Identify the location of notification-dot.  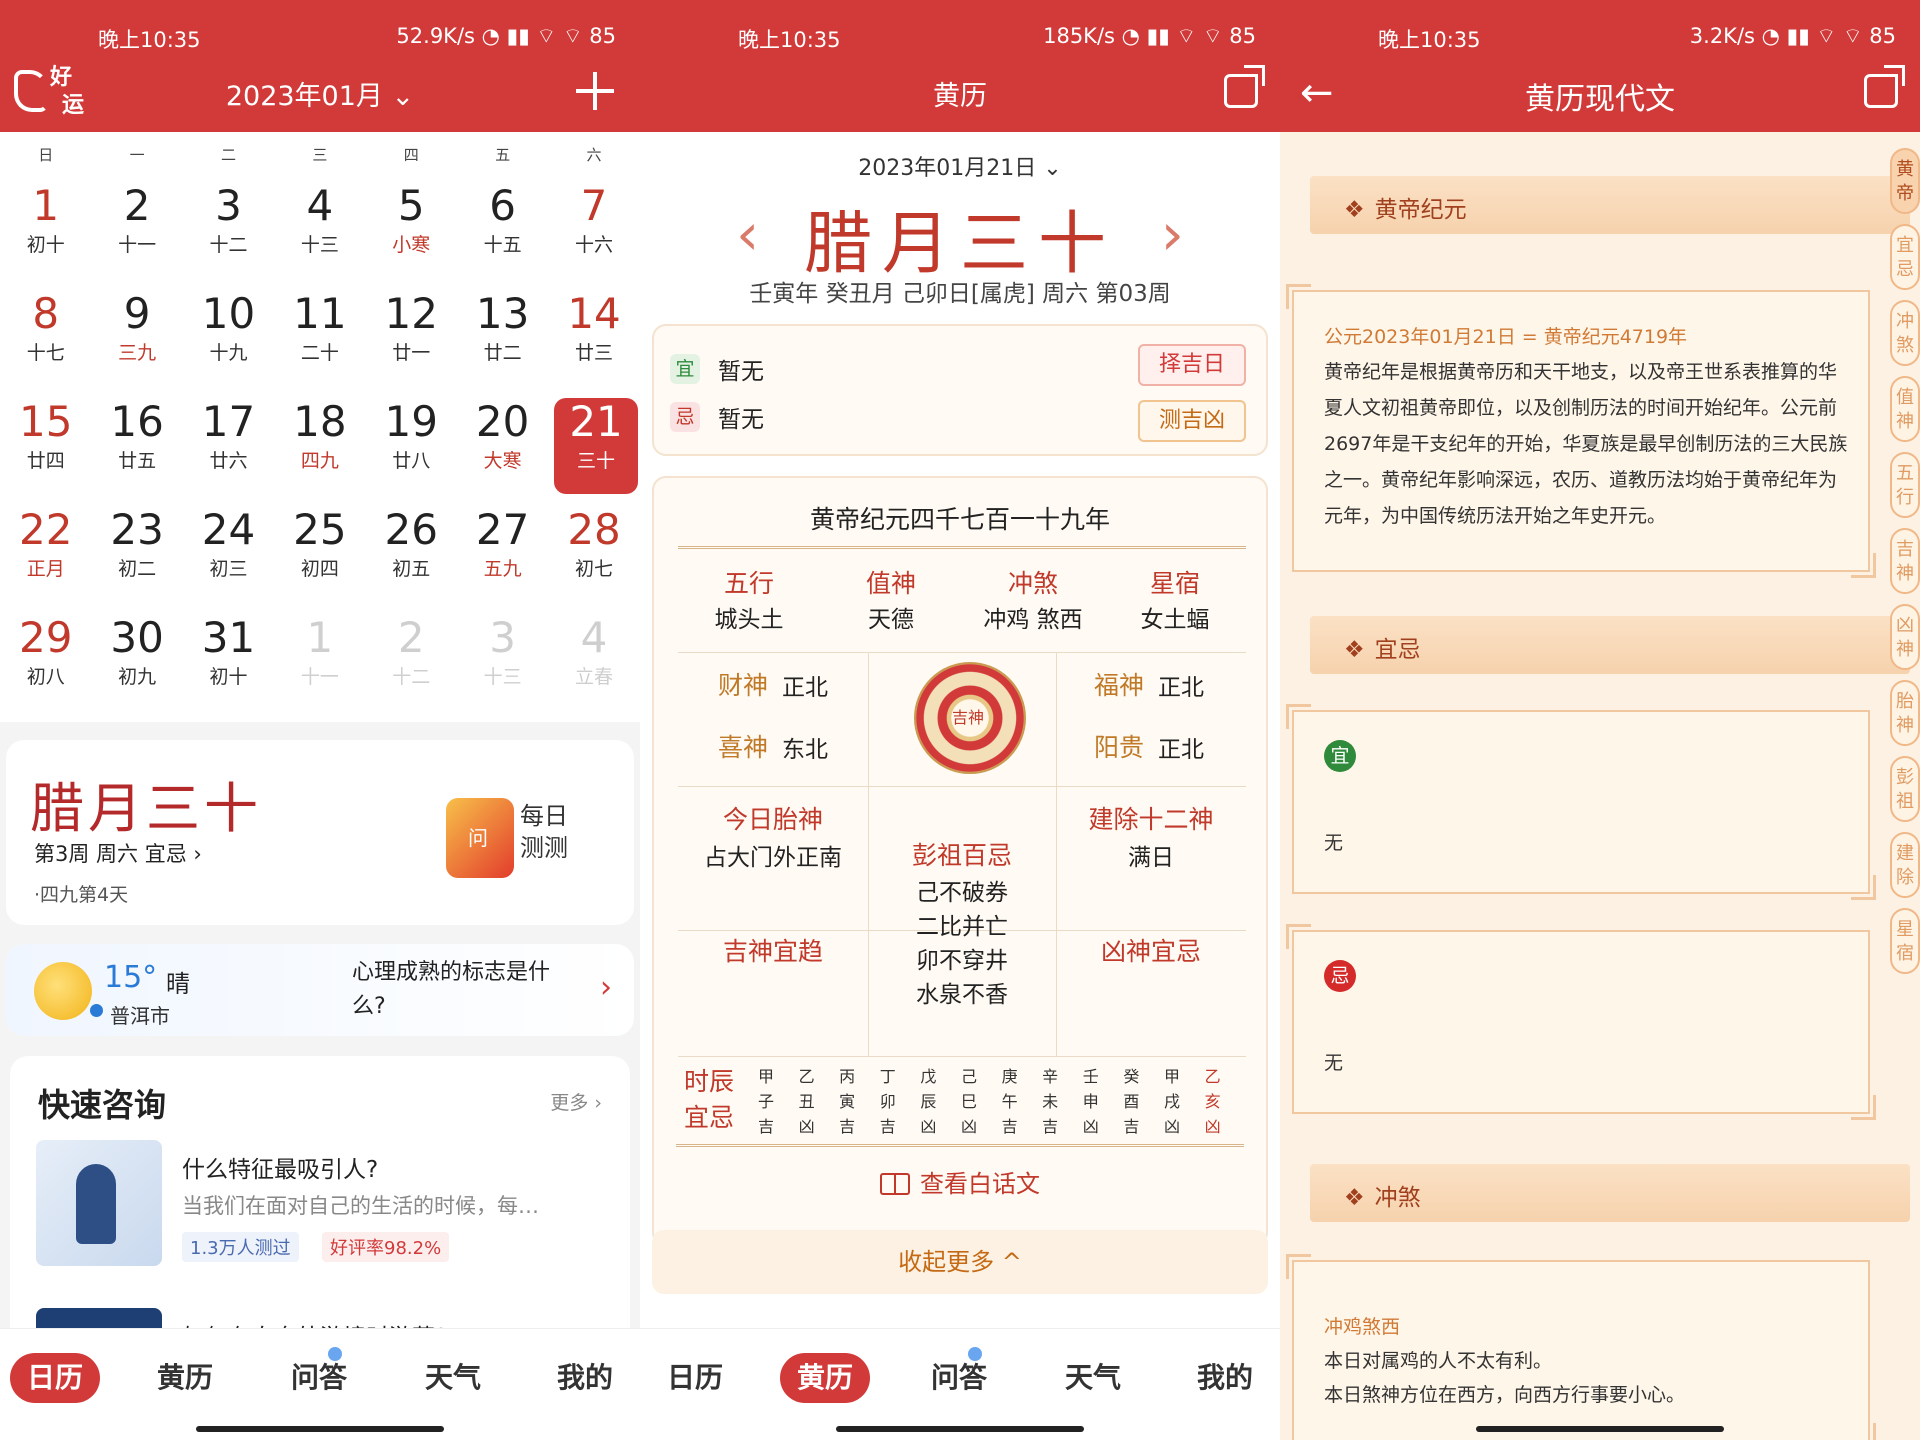
(335, 1354).